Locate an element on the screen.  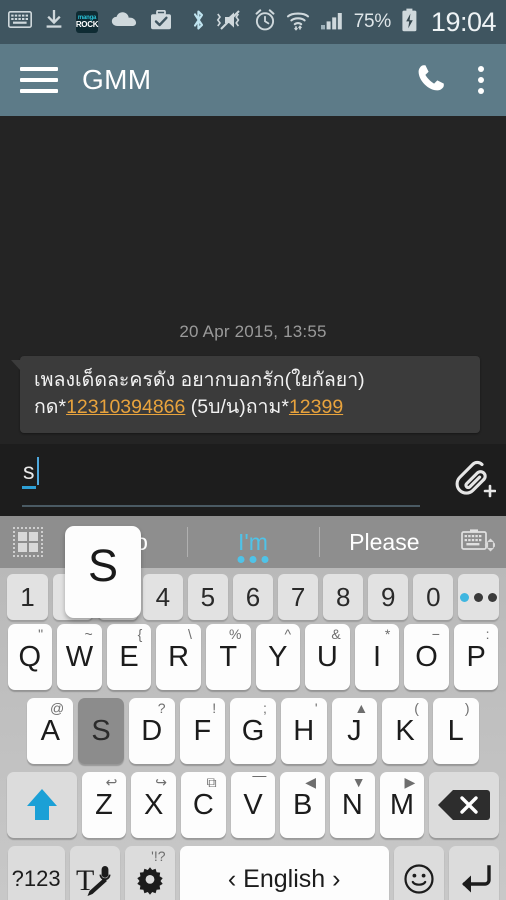
key-s: S is located at coordinates (101, 731).